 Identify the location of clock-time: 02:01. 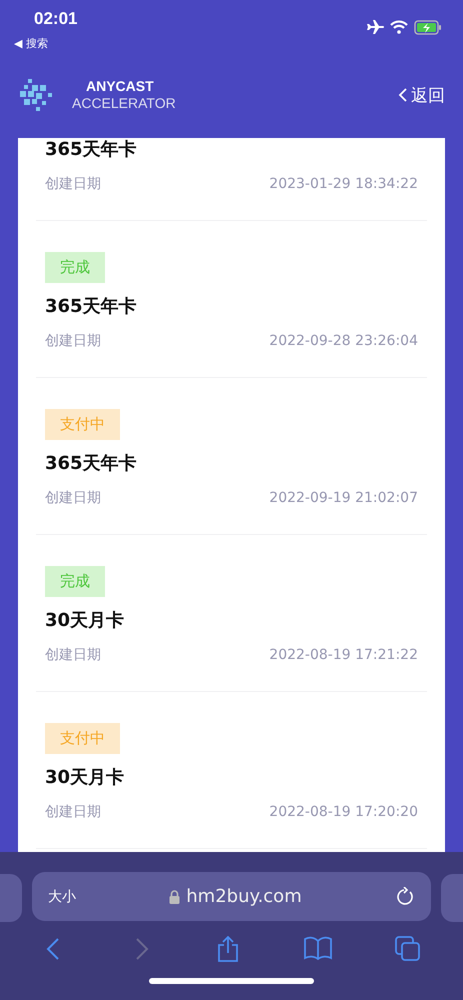
(56, 19).